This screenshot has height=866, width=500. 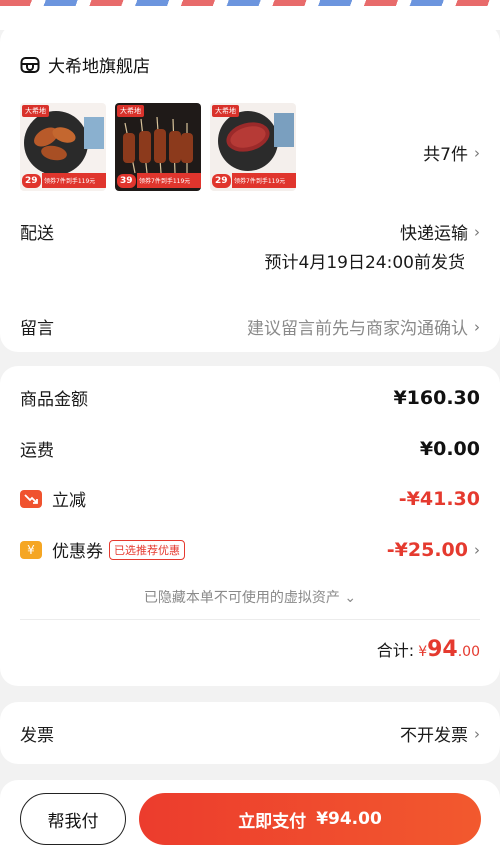 What do you see at coordinates (468, 652) in the screenshot?
I see `total-decimal: .00` at bounding box center [468, 652].